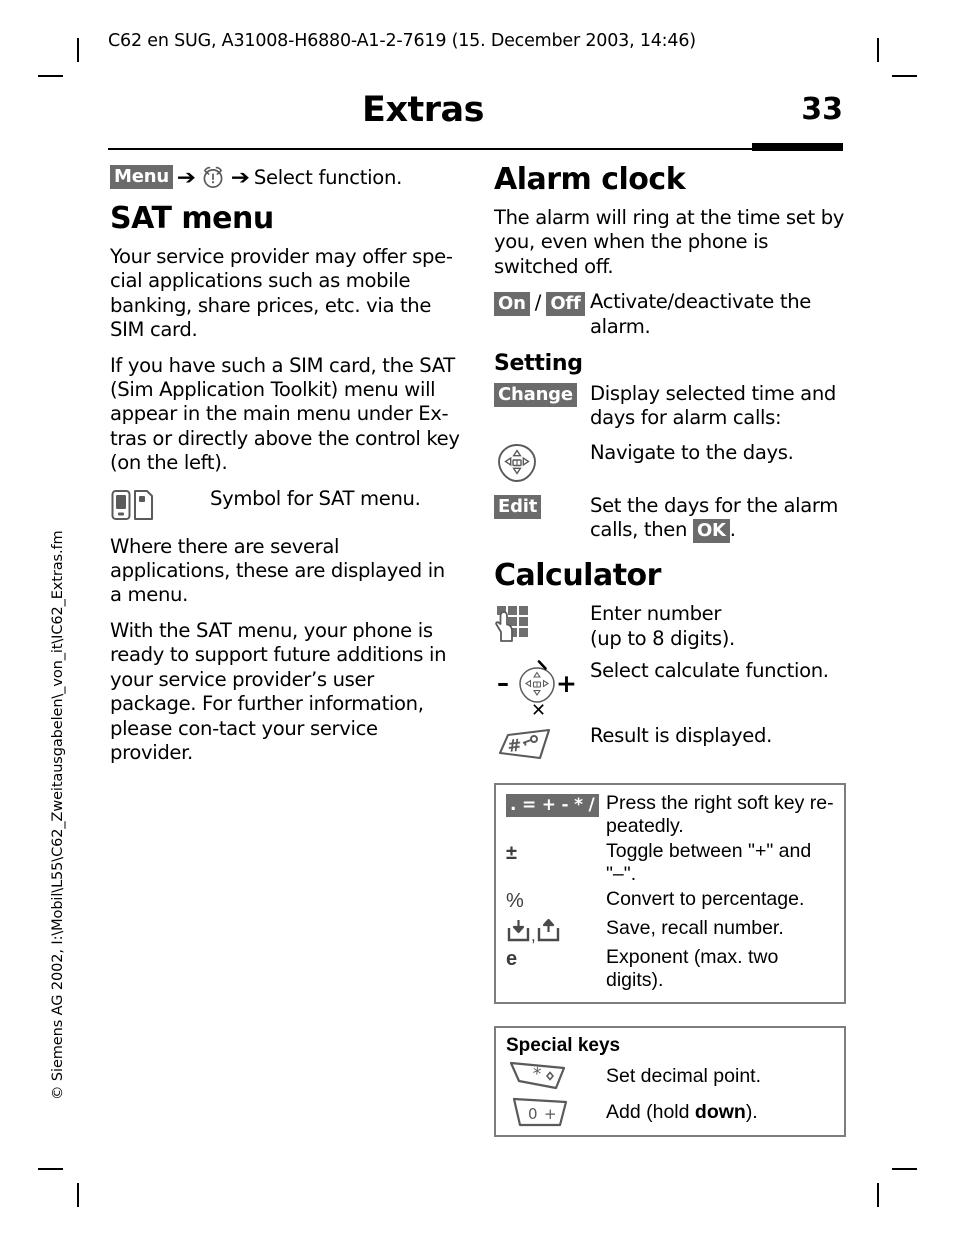  I want to click on crop-mark-bottom-right-vertical, so click(878, 1195).